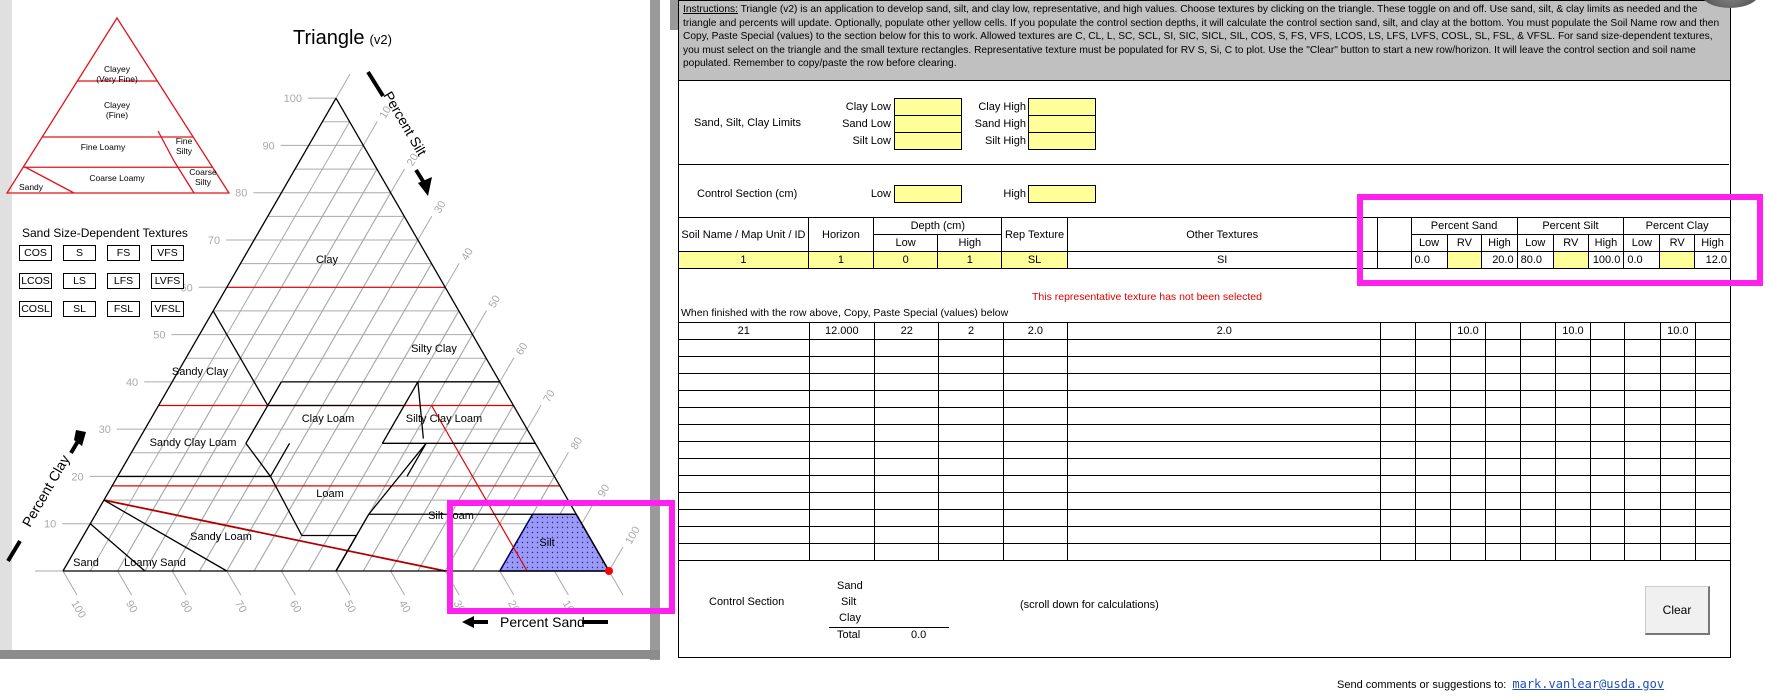 The image size is (1770, 698). Describe the element at coordinates (1678, 331) in the screenshot. I see `pasted-cell: 10.0` at that location.